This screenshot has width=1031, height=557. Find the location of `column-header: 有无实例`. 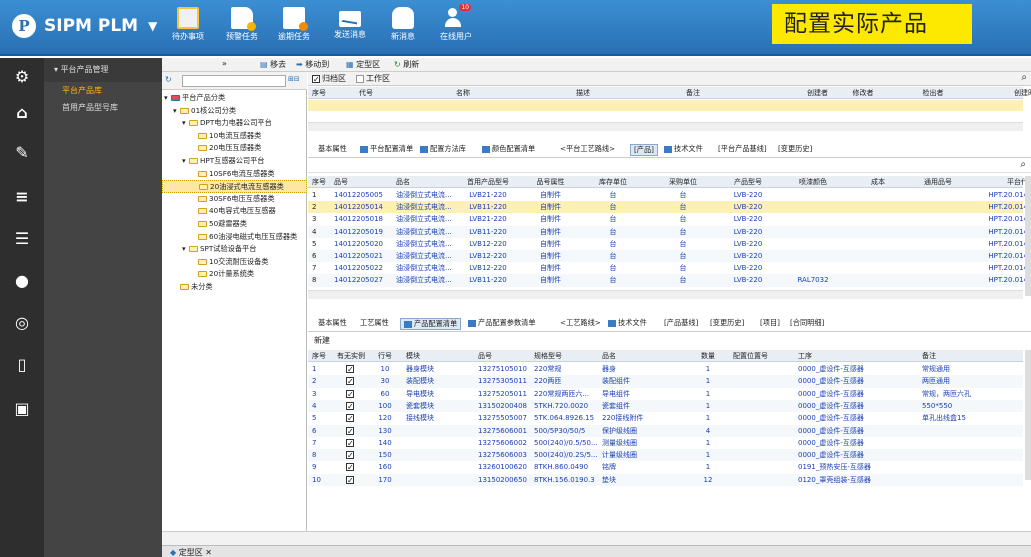

column-header: 有无实例 is located at coordinates (351, 356).